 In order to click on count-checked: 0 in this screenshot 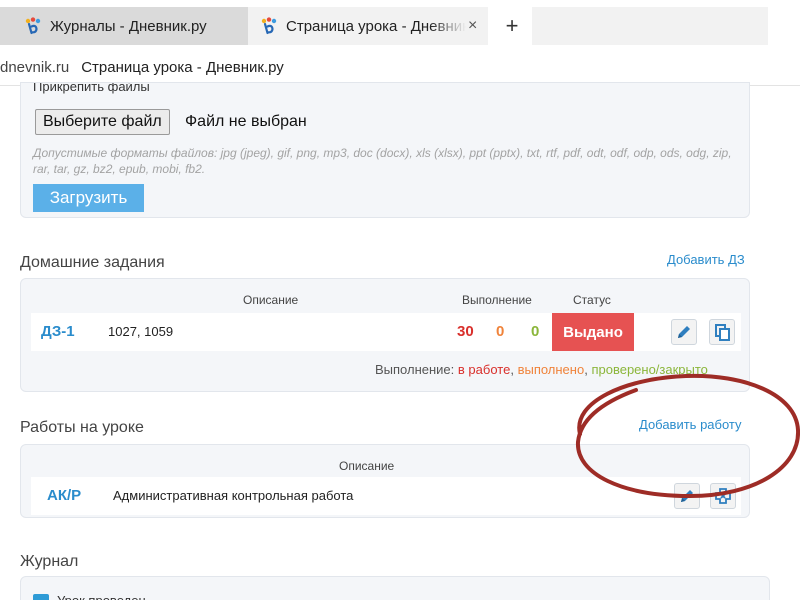, I will do `click(535, 331)`.